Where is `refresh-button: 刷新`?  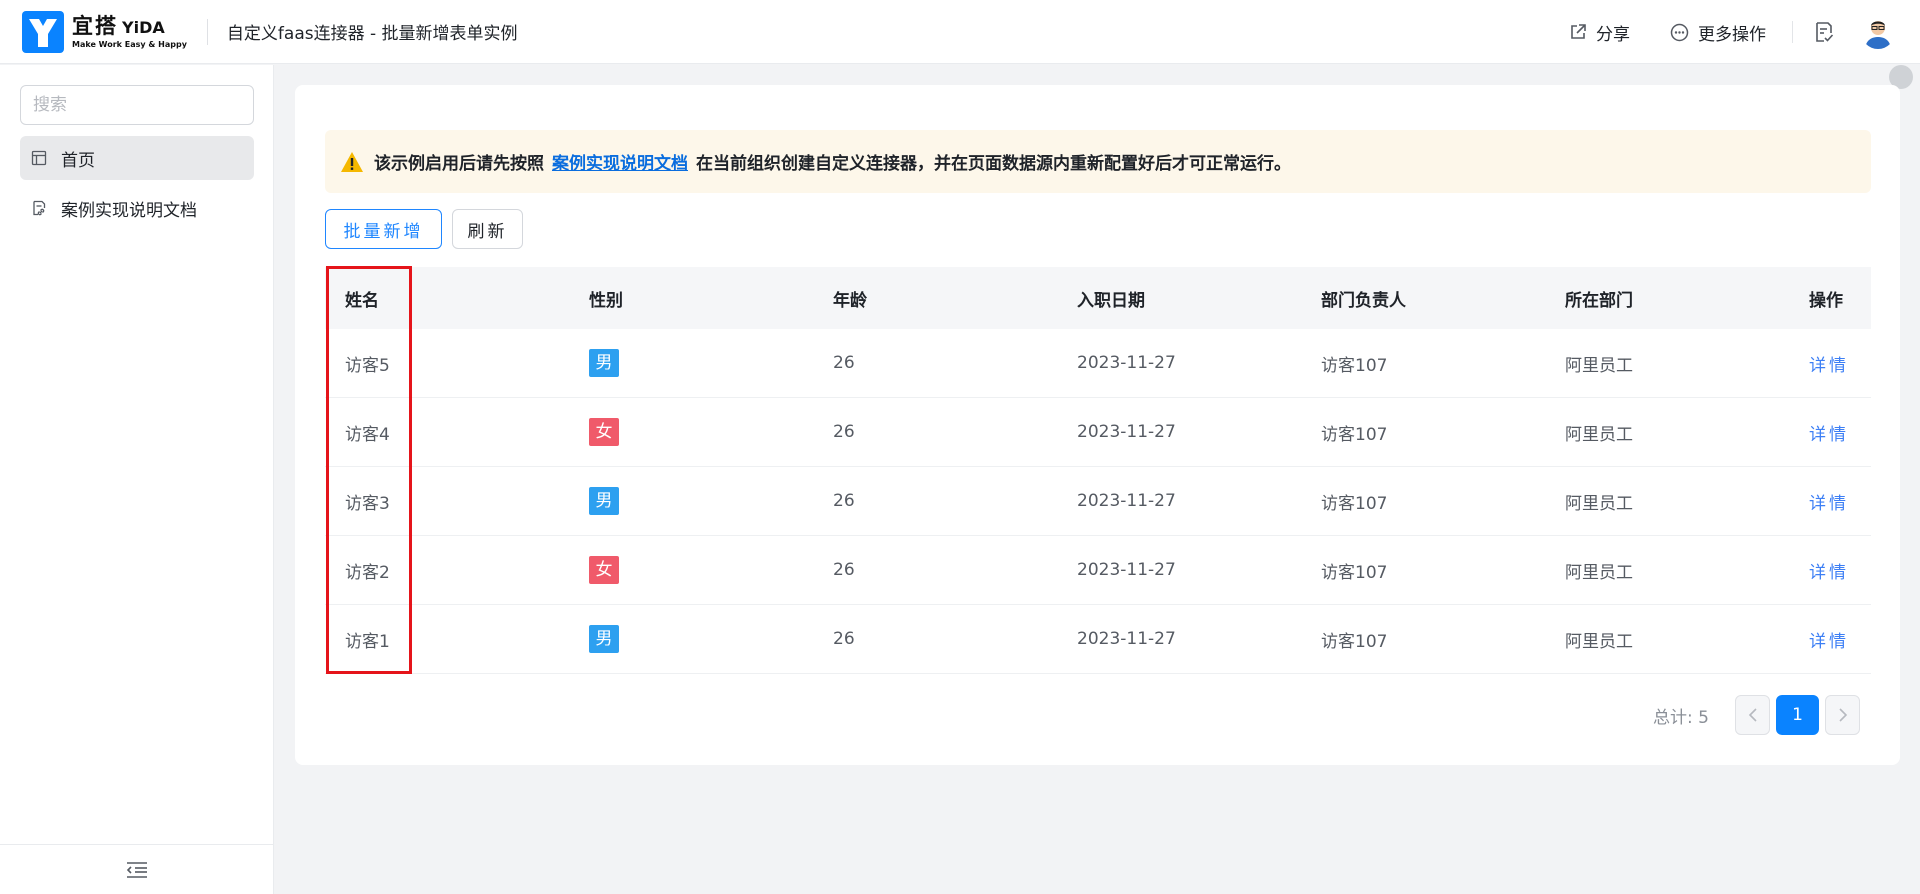
refresh-button: 刷新 is located at coordinates (487, 229).